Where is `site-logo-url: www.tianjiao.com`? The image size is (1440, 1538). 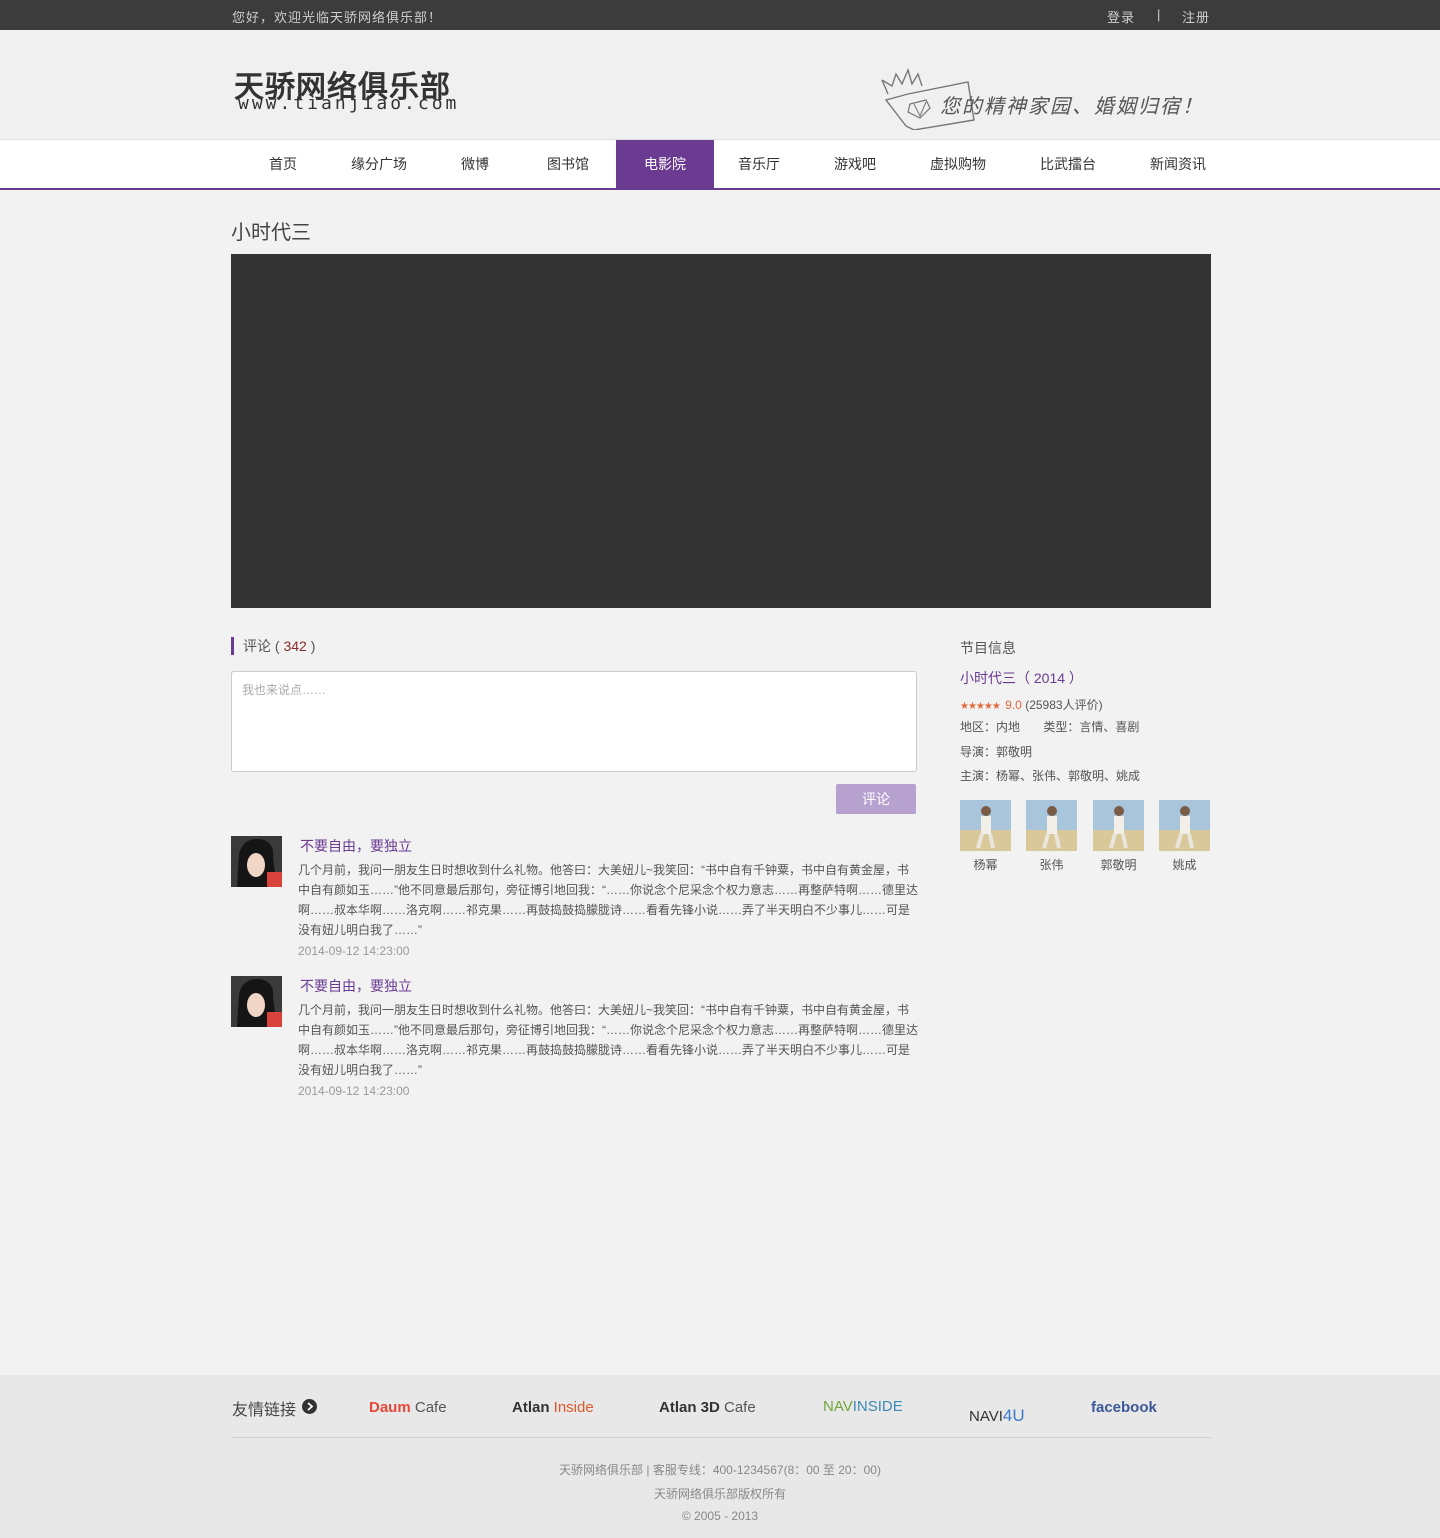
site-logo-url: www.tianjiao.com is located at coordinates (348, 103).